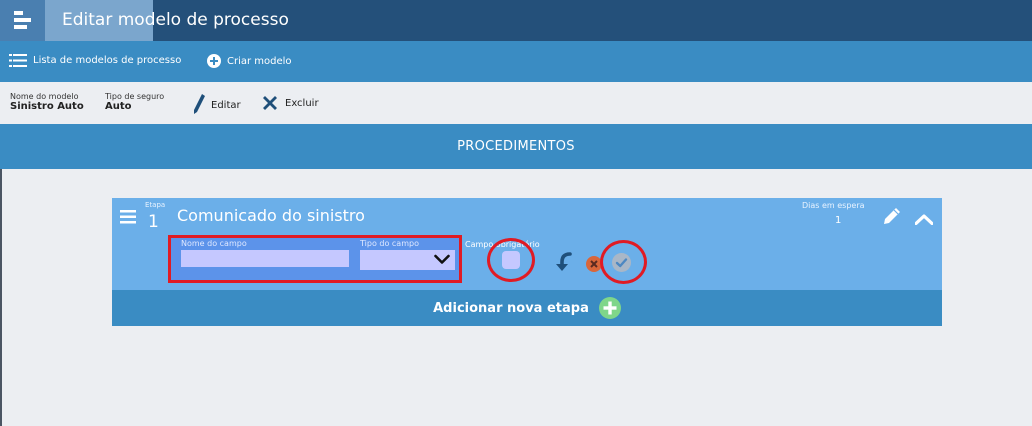 The width and height of the screenshot is (1032, 426). Describe the element at coordinates (214, 243) in the screenshot. I see `field-name-label: Nome do campo` at that location.